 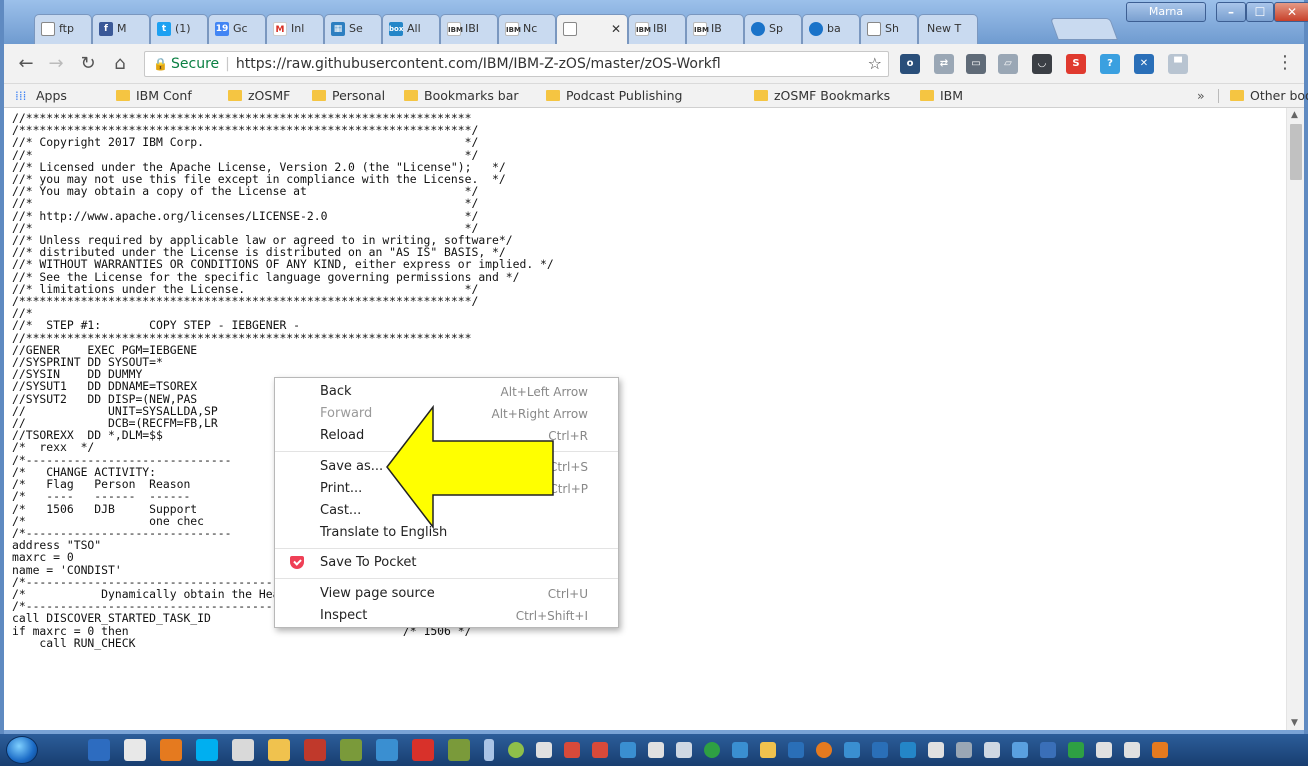 I want to click on pocket-icon: ◡, so click(x=1042, y=64).